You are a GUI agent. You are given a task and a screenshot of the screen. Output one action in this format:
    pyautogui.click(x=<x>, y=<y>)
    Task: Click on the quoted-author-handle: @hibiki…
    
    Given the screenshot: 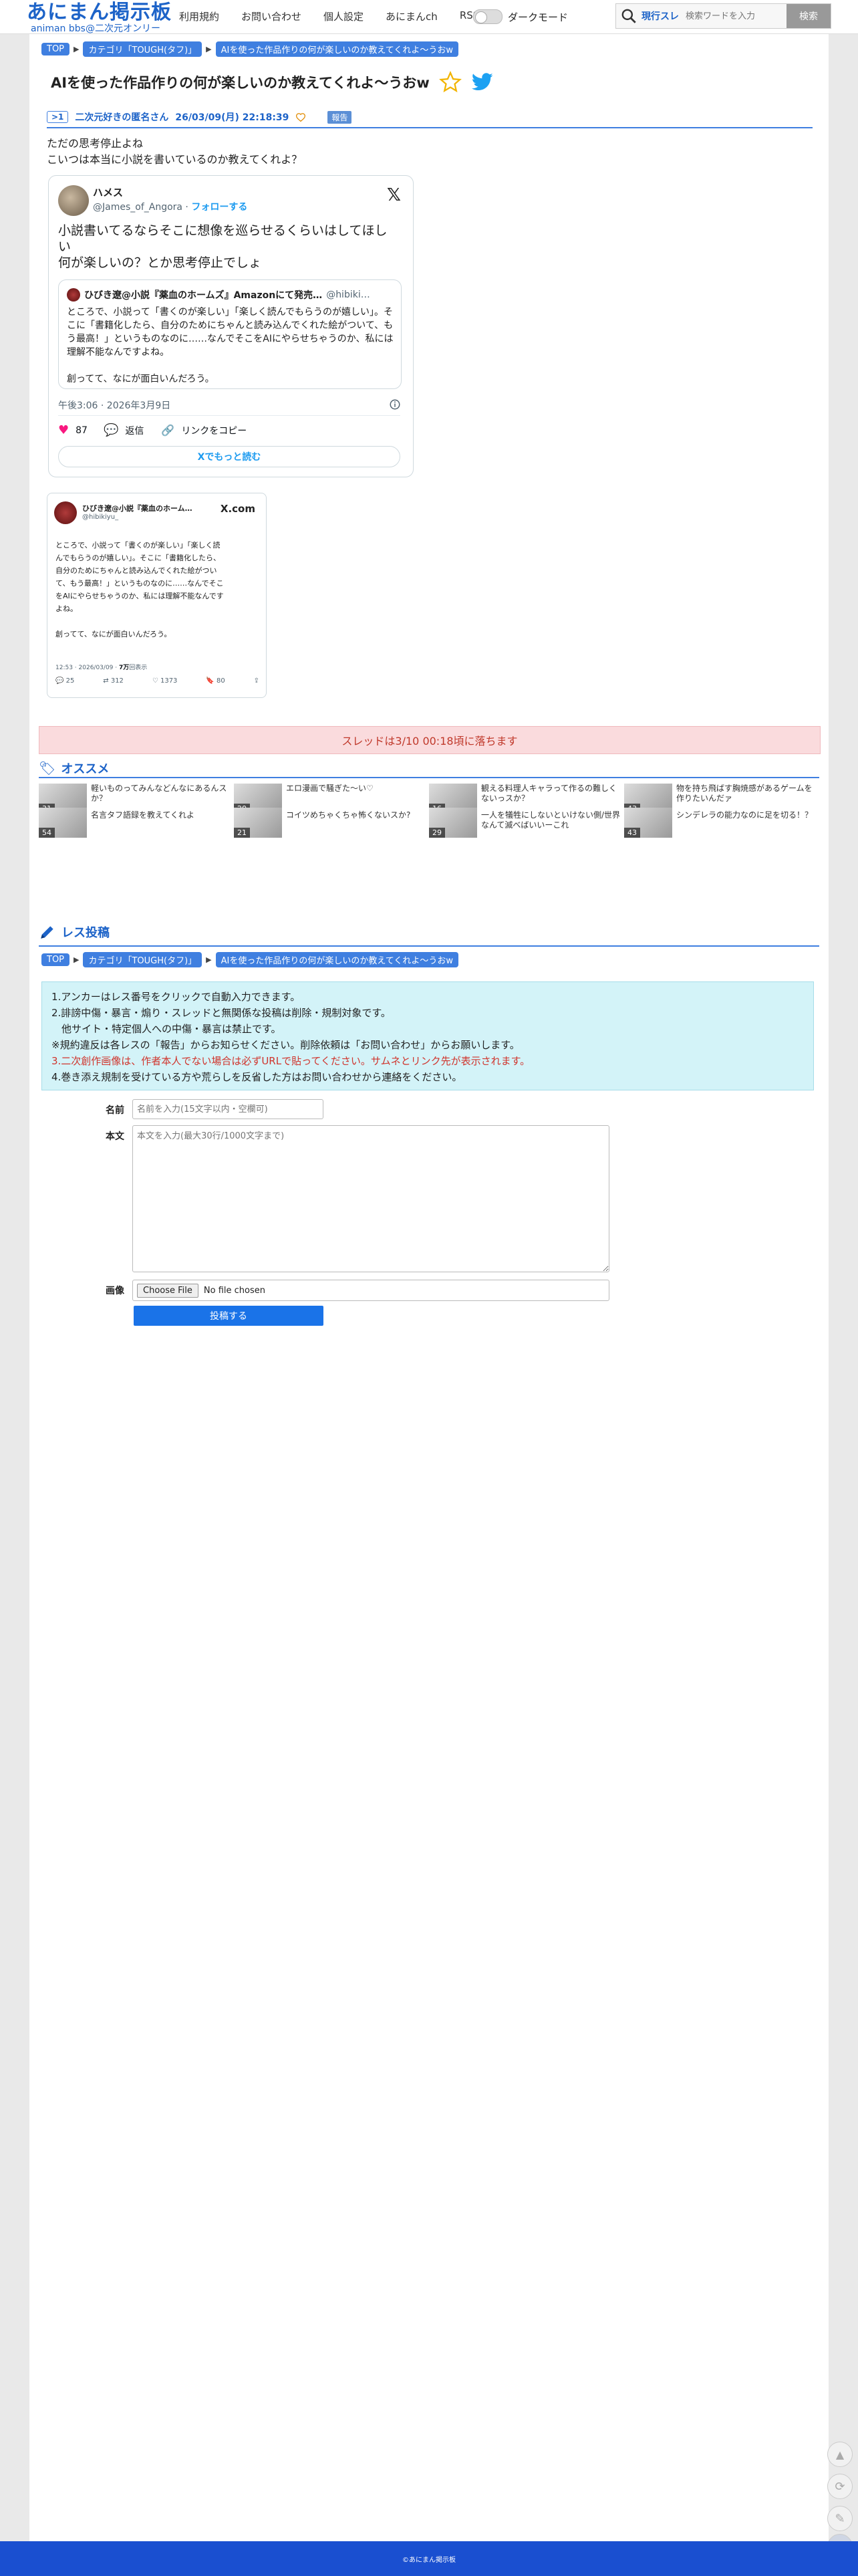 What is the action you would take?
    pyautogui.click(x=348, y=294)
    